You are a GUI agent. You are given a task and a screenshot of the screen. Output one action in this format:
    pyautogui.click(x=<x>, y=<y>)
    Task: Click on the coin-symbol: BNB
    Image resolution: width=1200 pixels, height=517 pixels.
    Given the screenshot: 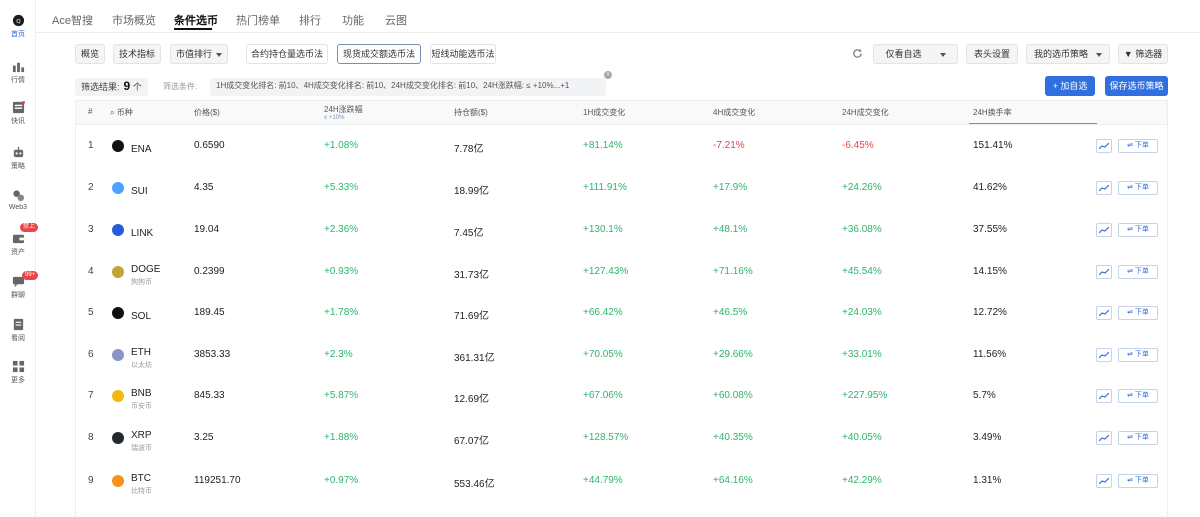 What is the action you would take?
    pyautogui.click(x=141, y=393)
    